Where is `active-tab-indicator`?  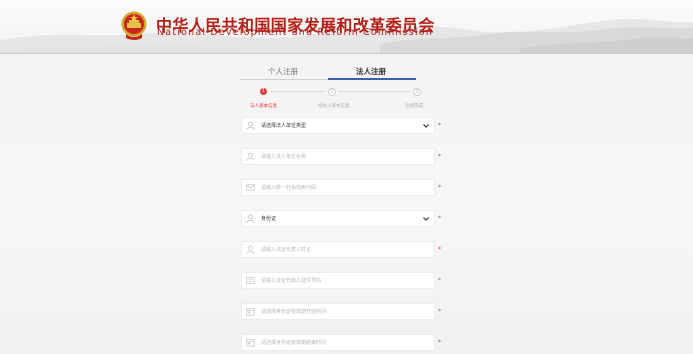 active-tab-indicator is located at coordinates (372, 79).